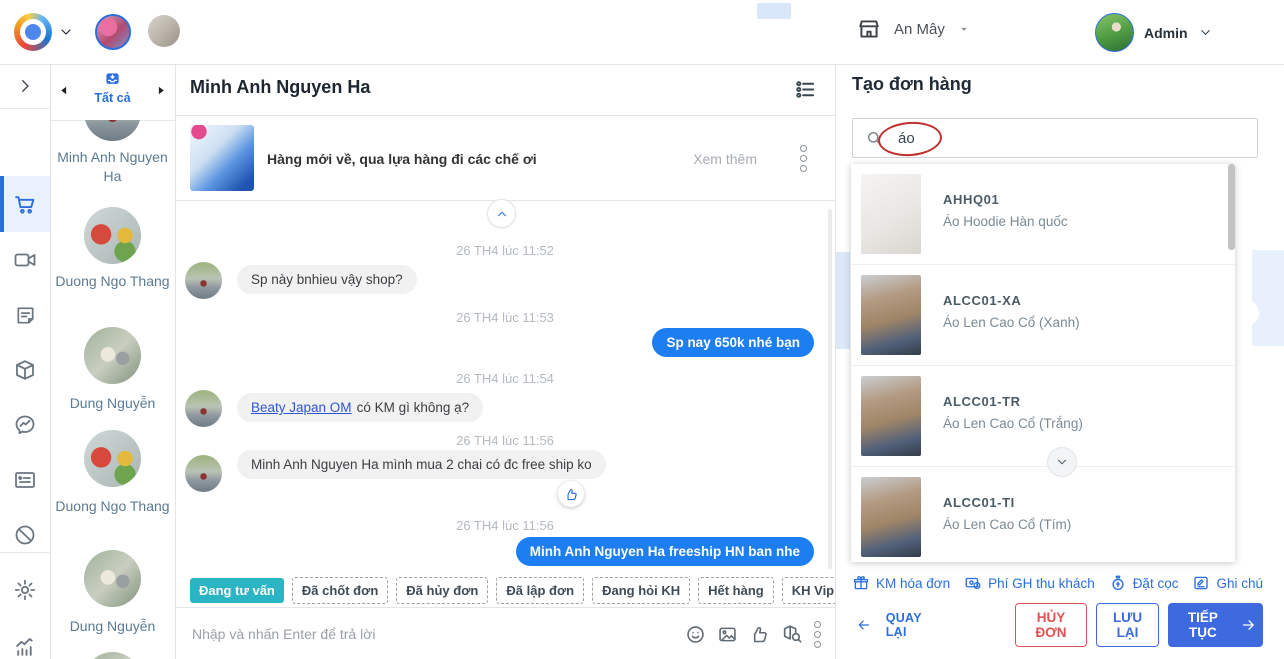 This screenshot has height=659, width=1284. I want to click on tag-da-lap-don: Đã lập đơn, so click(540, 590).